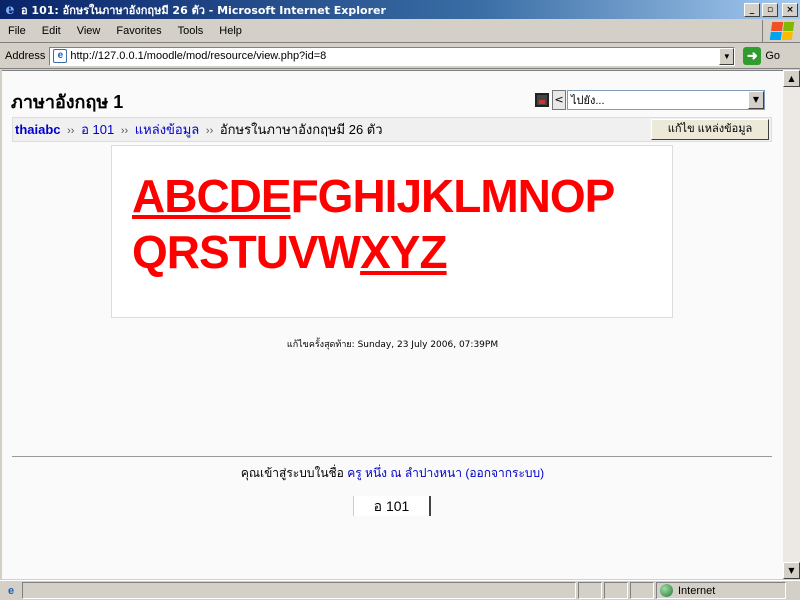  Describe the element at coordinates (697, 590) in the screenshot. I see `zone-label: Internet` at that location.